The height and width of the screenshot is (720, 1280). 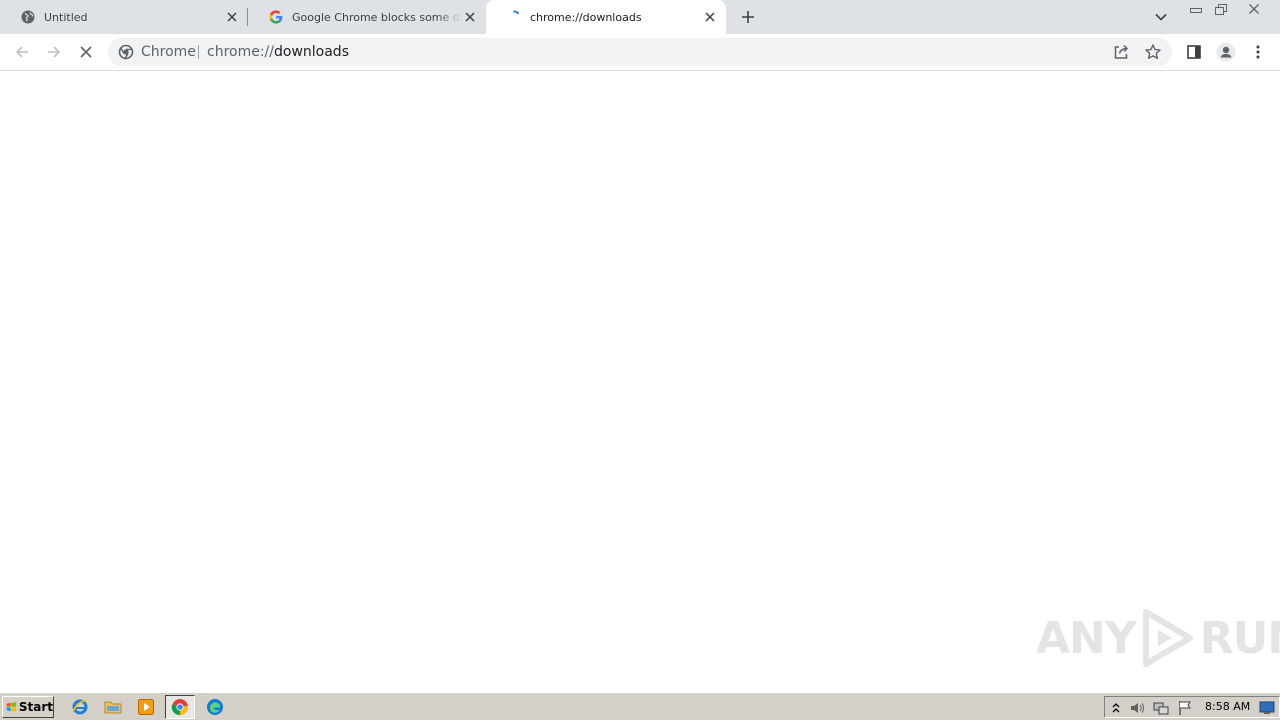 What do you see at coordinates (1185, 708) in the screenshot?
I see `action-center-flag-icon` at bounding box center [1185, 708].